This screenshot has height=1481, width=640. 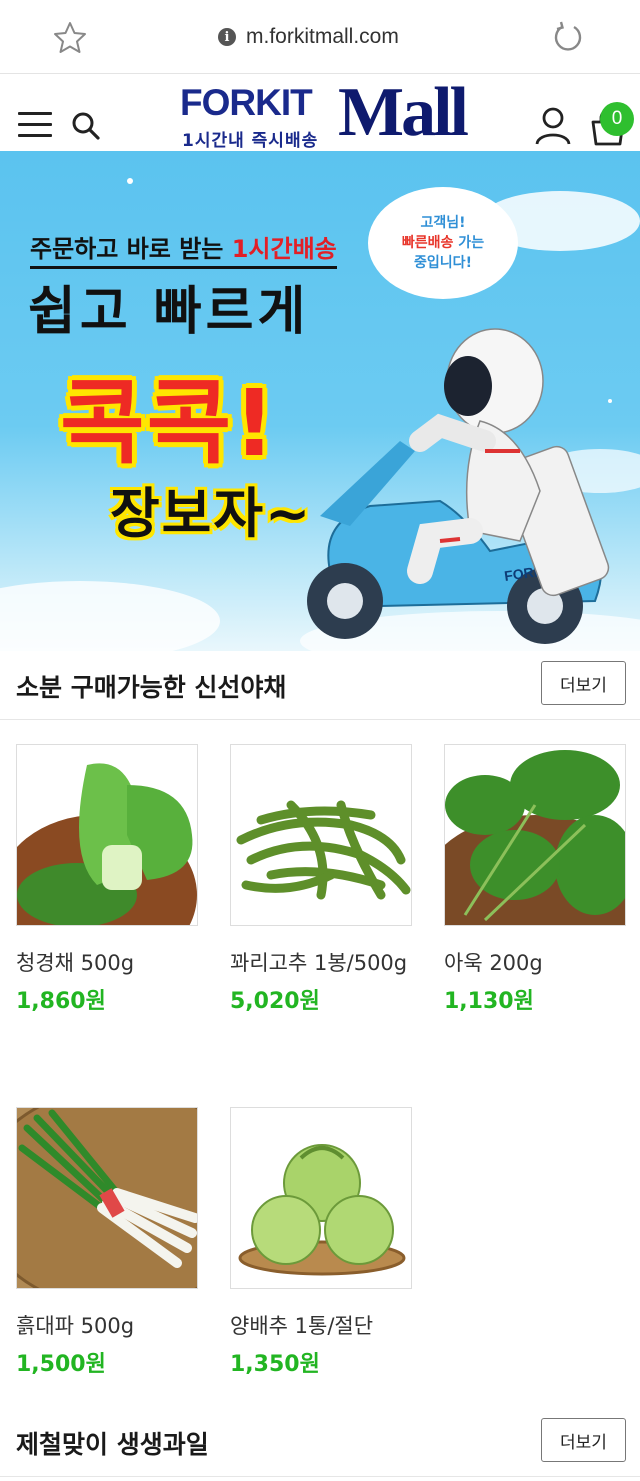 What do you see at coordinates (107, 963) in the screenshot?
I see `product-name: 청경채 500g` at bounding box center [107, 963].